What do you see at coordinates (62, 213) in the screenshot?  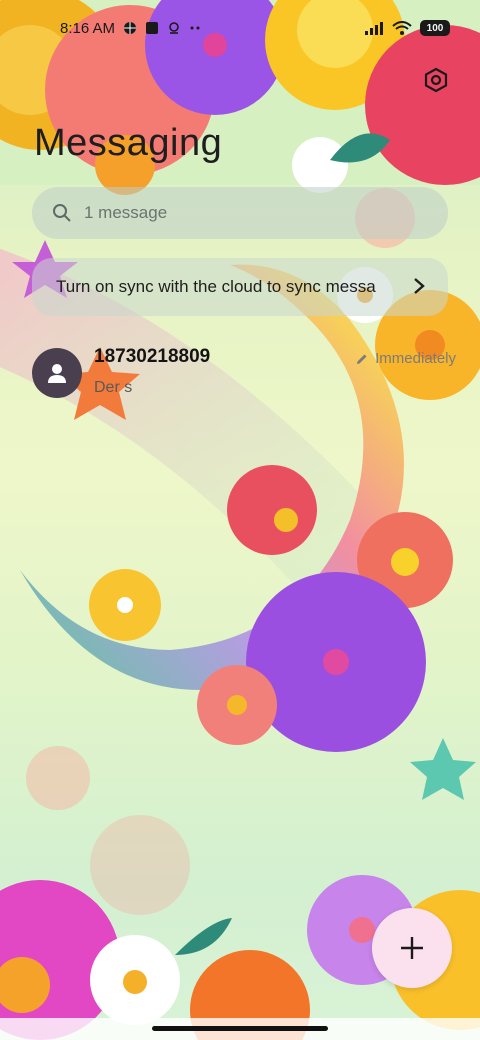 I see `search-icon` at bounding box center [62, 213].